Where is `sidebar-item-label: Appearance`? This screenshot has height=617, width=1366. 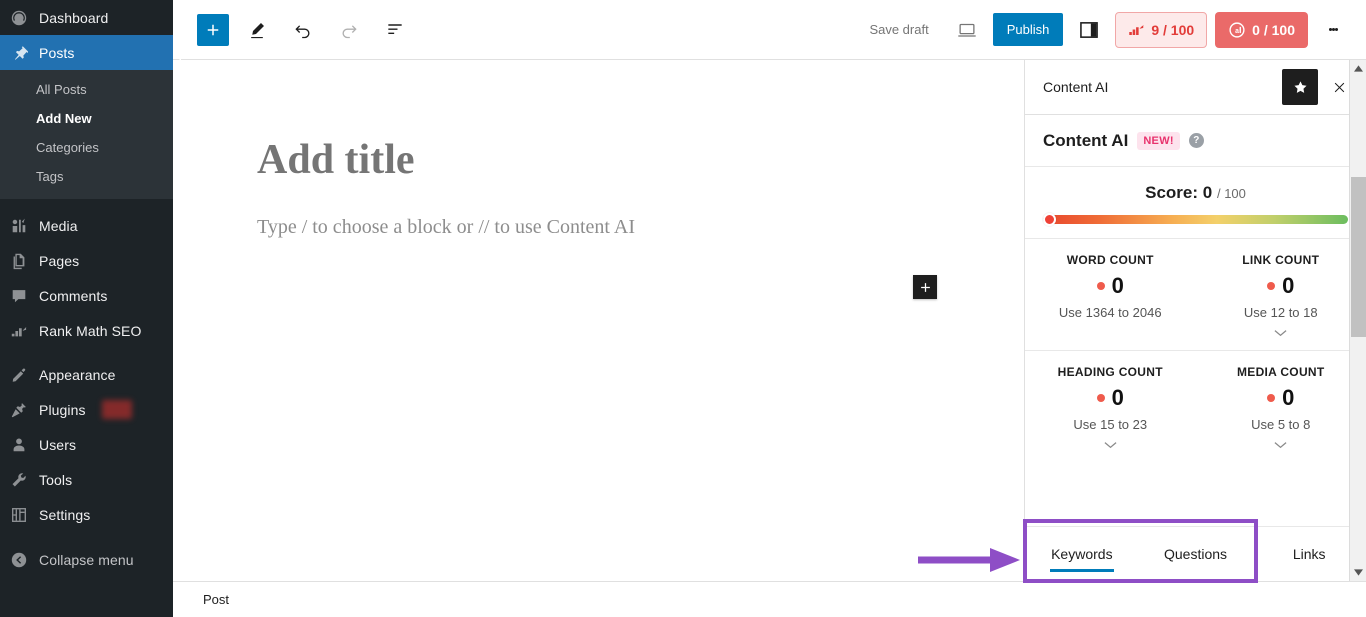 sidebar-item-label: Appearance is located at coordinates (77, 374).